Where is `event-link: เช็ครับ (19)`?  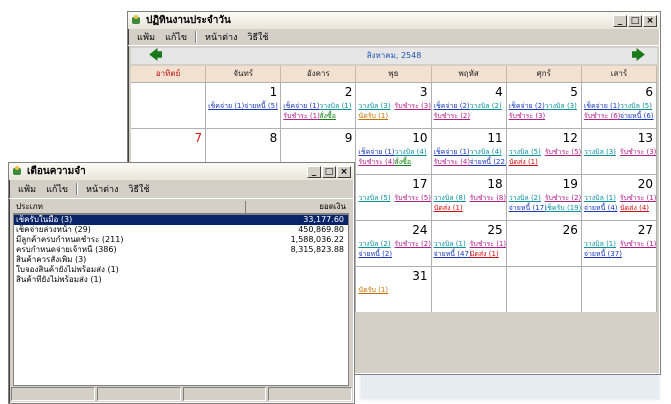
event-link: เช็ครับ (19) is located at coordinates (563, 208).